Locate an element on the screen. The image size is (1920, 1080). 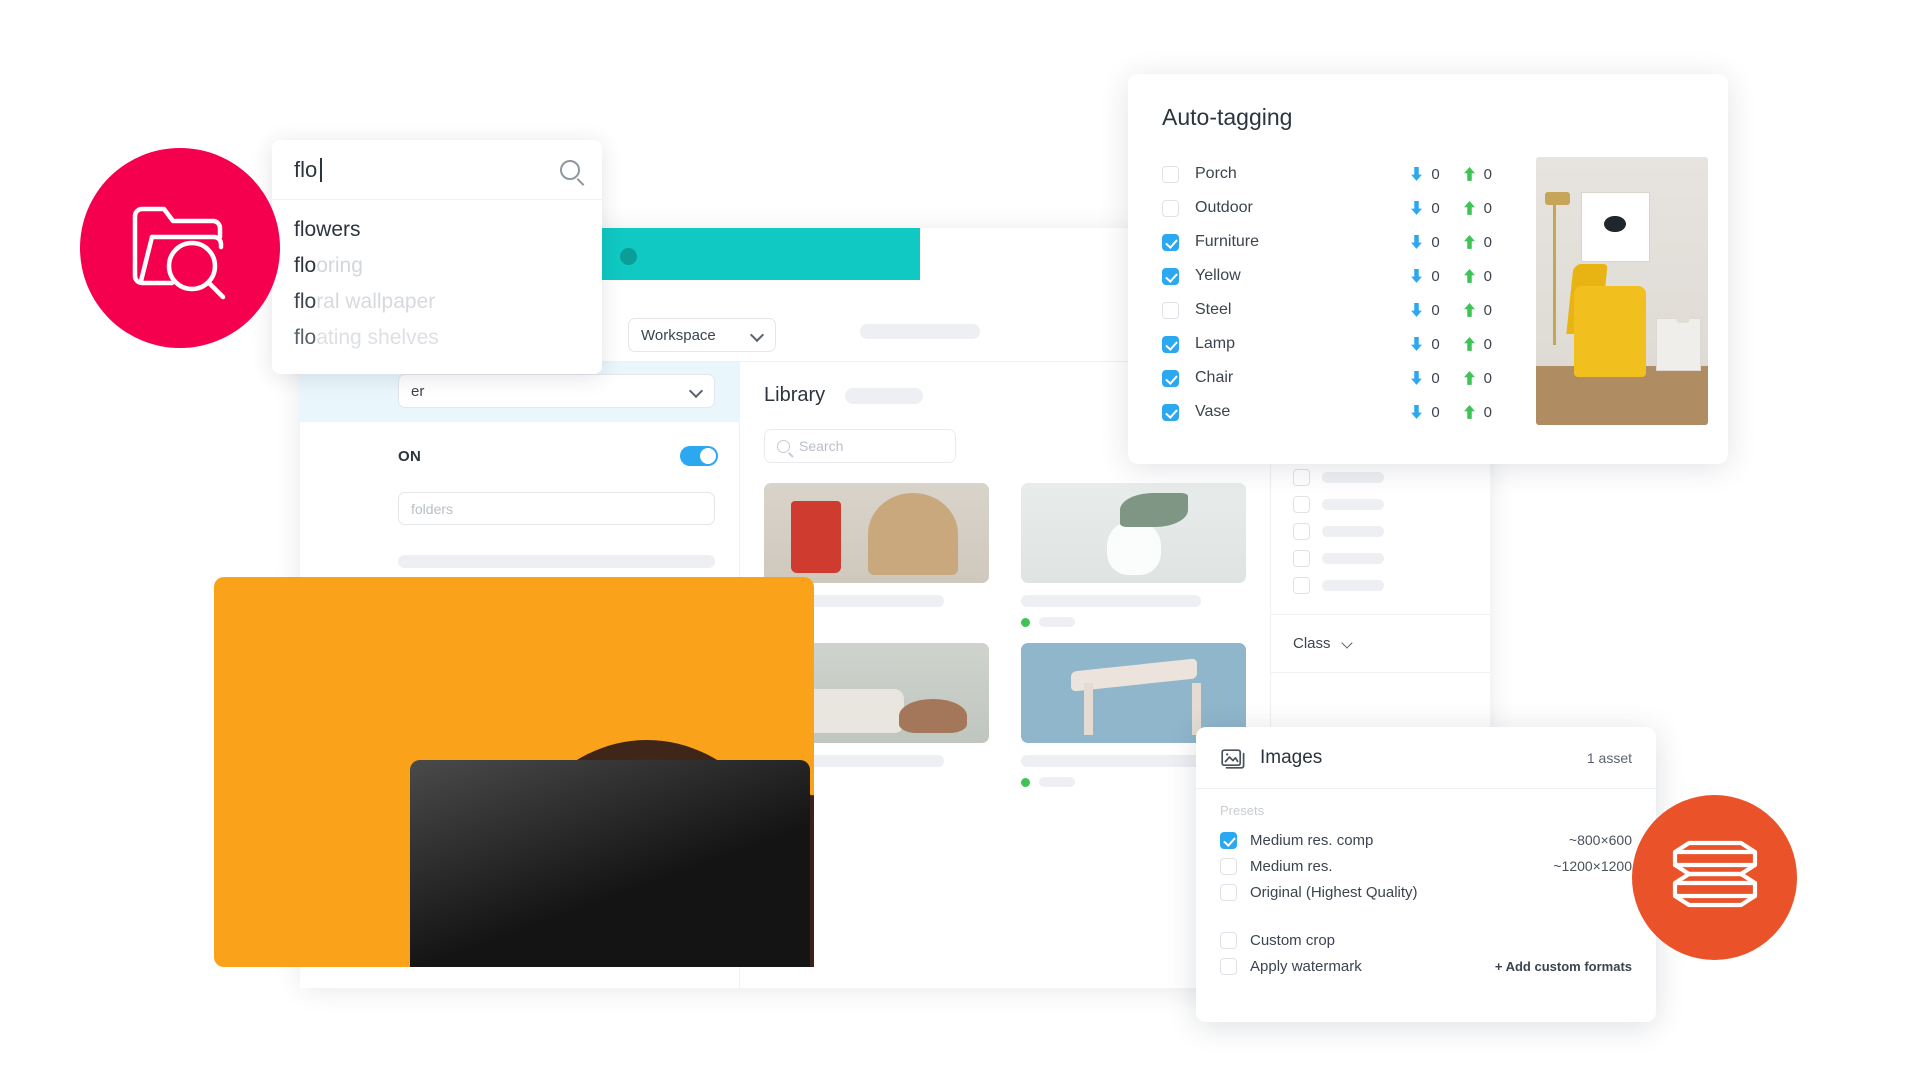
table-row: Vase 0 0 is located at coordinates (1327, 412).